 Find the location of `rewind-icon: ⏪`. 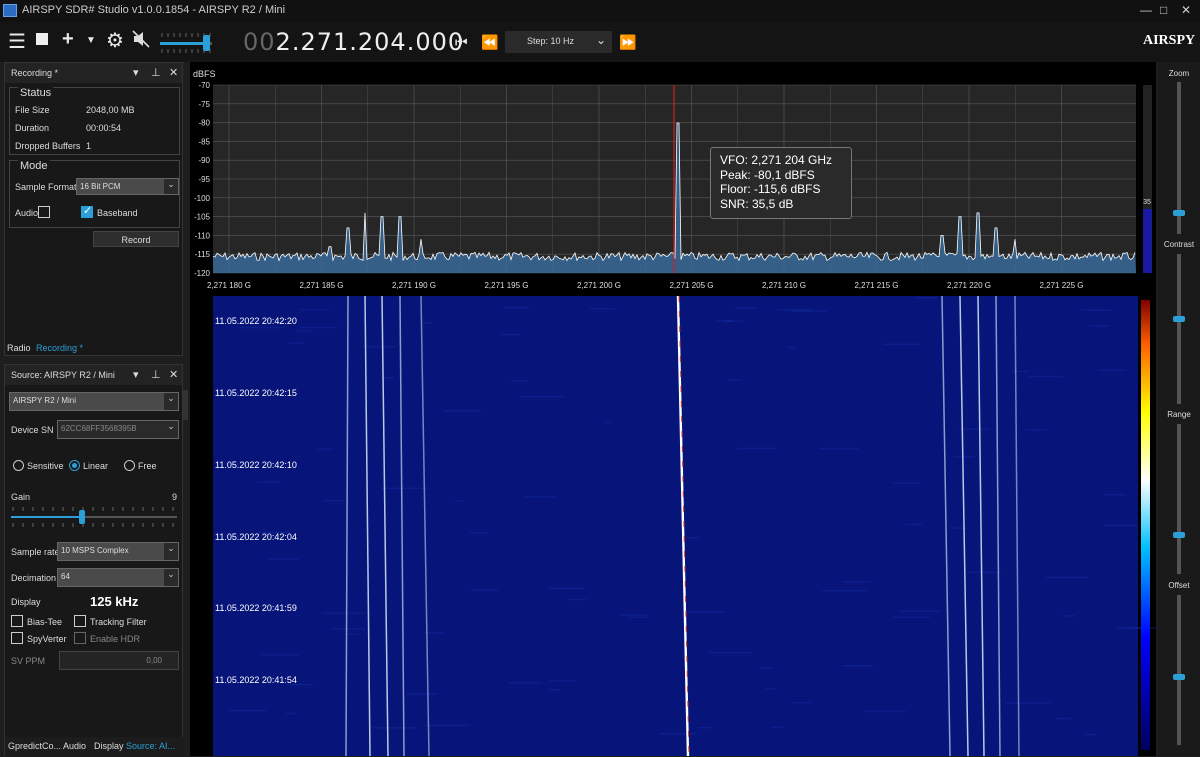

rewind-icon: ⏪ is located at coordinates (489, 42).